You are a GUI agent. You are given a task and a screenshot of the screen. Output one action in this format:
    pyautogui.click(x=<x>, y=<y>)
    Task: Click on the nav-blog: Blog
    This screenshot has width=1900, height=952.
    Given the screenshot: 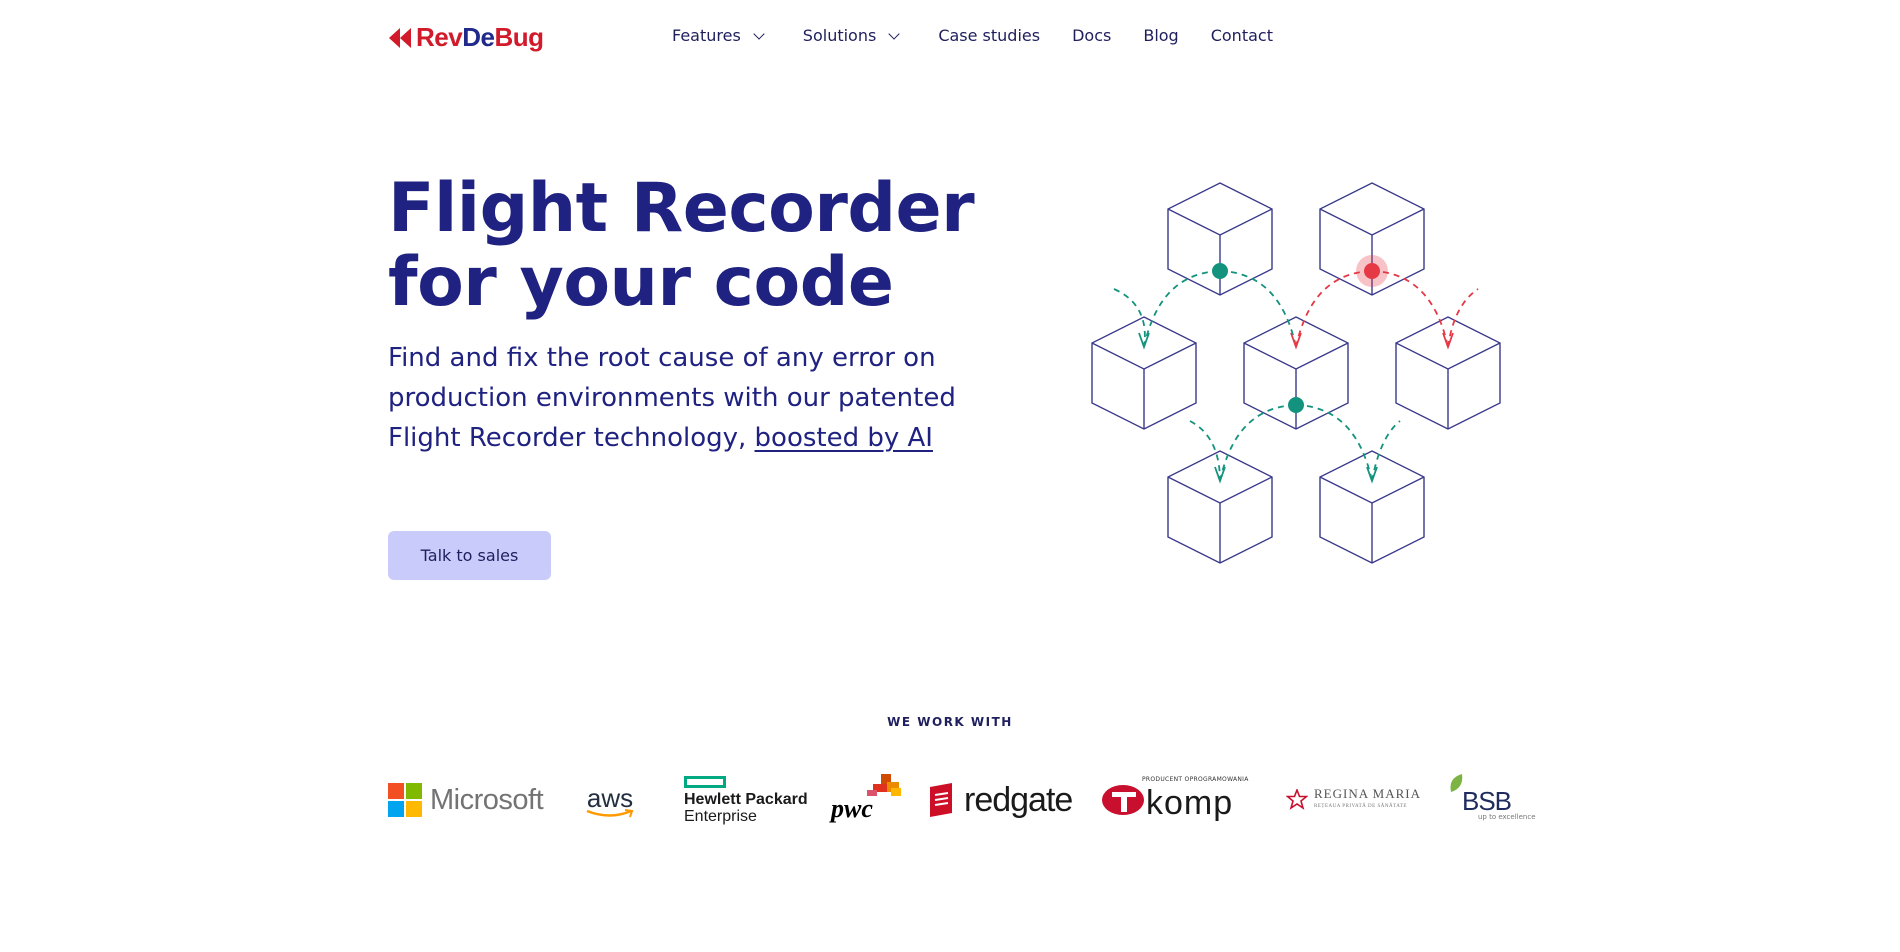 What is the action you would take?
    pyautogui.click(x=1160, y=35)
    